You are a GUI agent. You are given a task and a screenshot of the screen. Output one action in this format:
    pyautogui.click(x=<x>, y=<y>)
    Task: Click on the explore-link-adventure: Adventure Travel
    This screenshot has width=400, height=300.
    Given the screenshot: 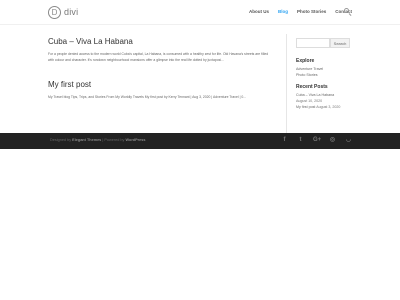 What is the action you would take?
    pyautogui.click(x=309, y=69)
    